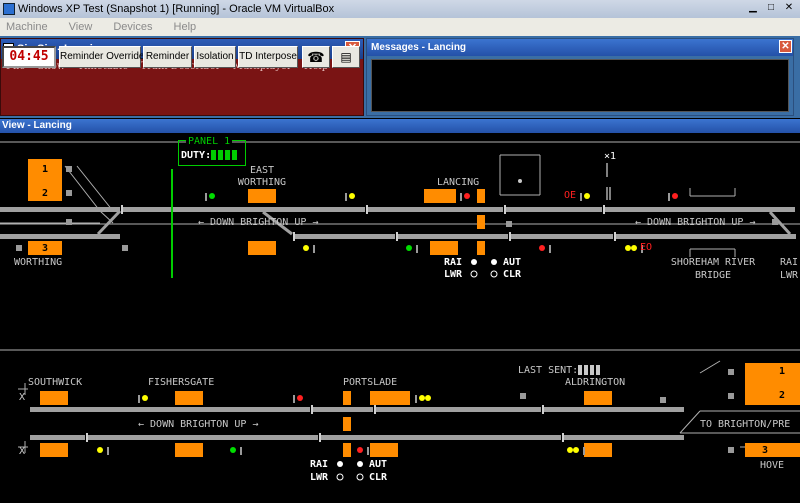  I want to click on last-sent-indicator: LAST SENT:, so click(560, 370).